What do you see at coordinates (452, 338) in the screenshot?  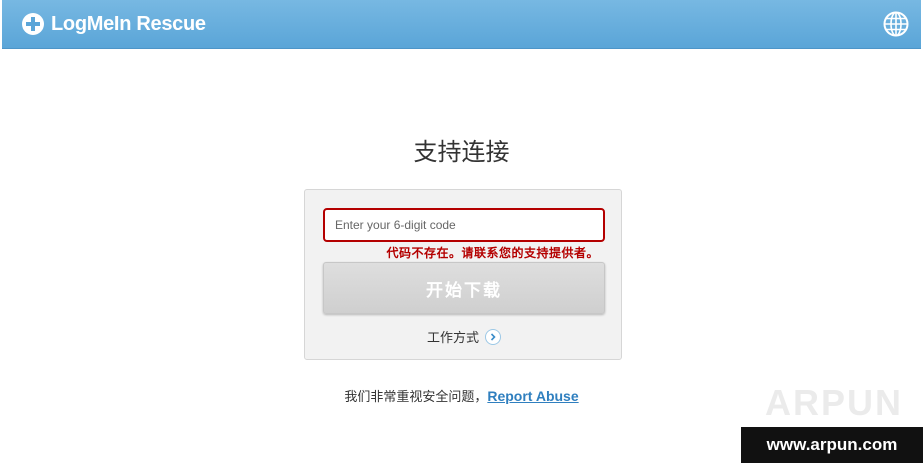 I see `how-it-works-label: 工作方式` at bounding box center [452, 338].